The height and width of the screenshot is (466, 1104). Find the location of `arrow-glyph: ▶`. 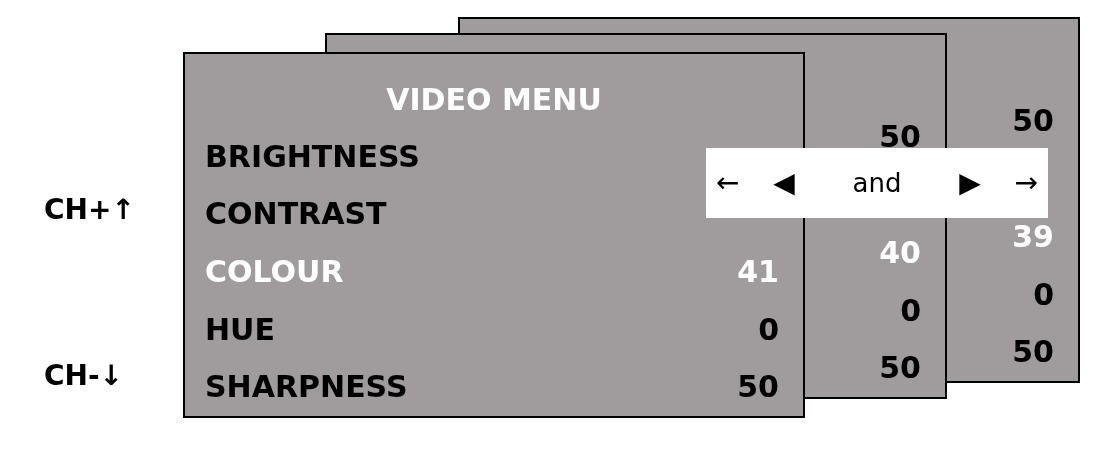

arrow-glyph: ▶ is located at coordinates (970, 183).